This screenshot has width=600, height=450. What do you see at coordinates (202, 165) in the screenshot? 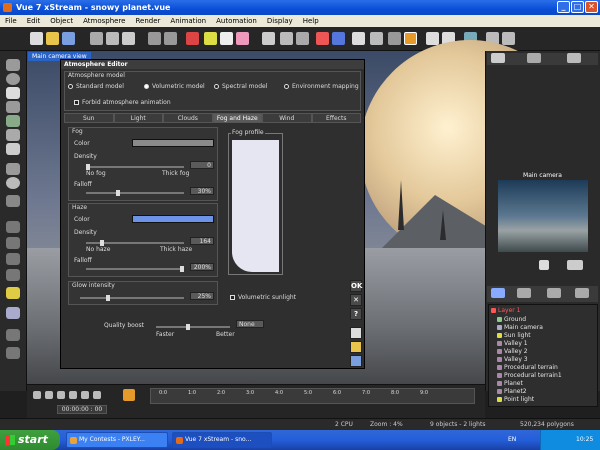
I see `fog-density-value: 0` at bounding box center [202, 165].